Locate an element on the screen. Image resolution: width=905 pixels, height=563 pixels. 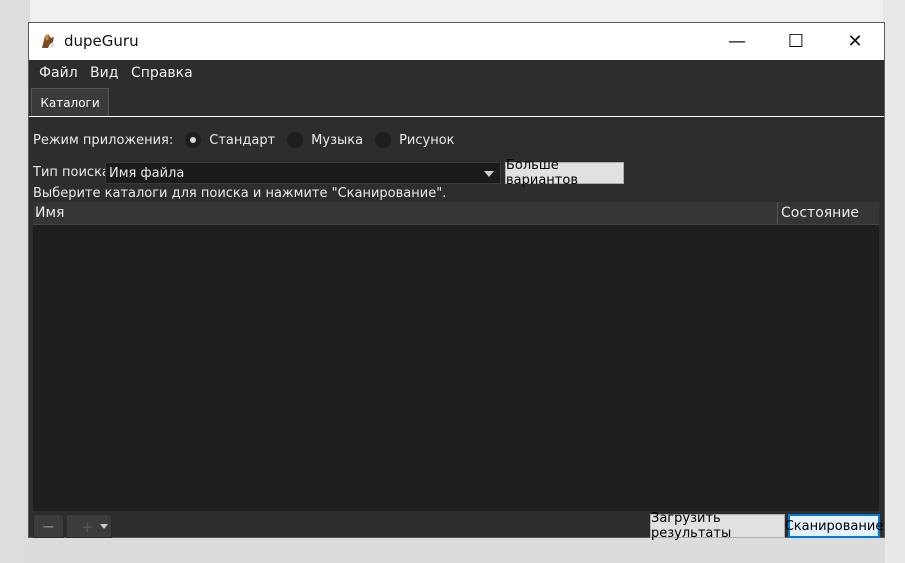
background-window-bottom is located at coordinates (457, 550).